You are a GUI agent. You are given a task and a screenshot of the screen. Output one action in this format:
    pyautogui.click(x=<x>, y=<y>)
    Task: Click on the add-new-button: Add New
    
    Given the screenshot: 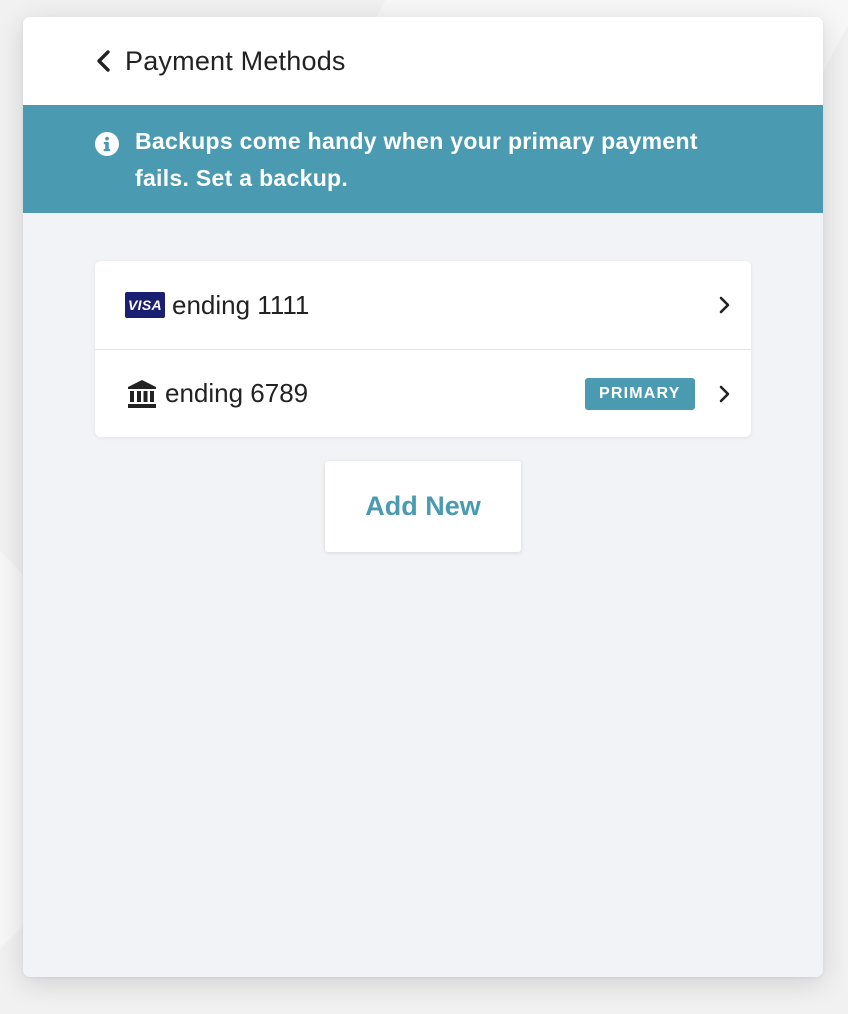 What is the action you would take?
    pyautogui.click(x=423, y=506)
    